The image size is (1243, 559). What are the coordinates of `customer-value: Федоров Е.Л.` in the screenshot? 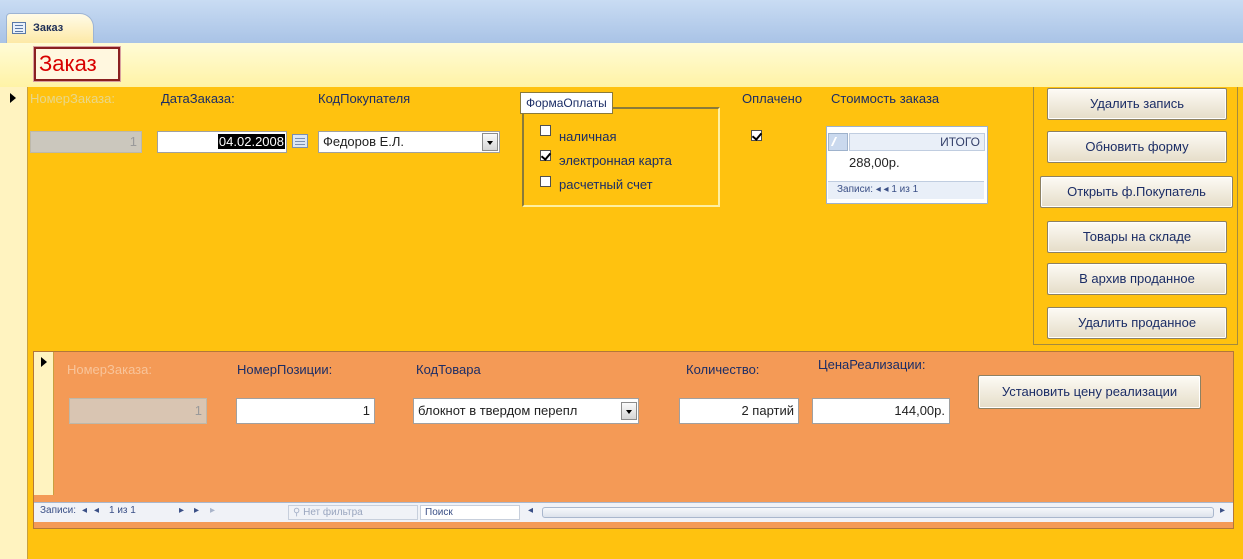 It's located at (364, 141).